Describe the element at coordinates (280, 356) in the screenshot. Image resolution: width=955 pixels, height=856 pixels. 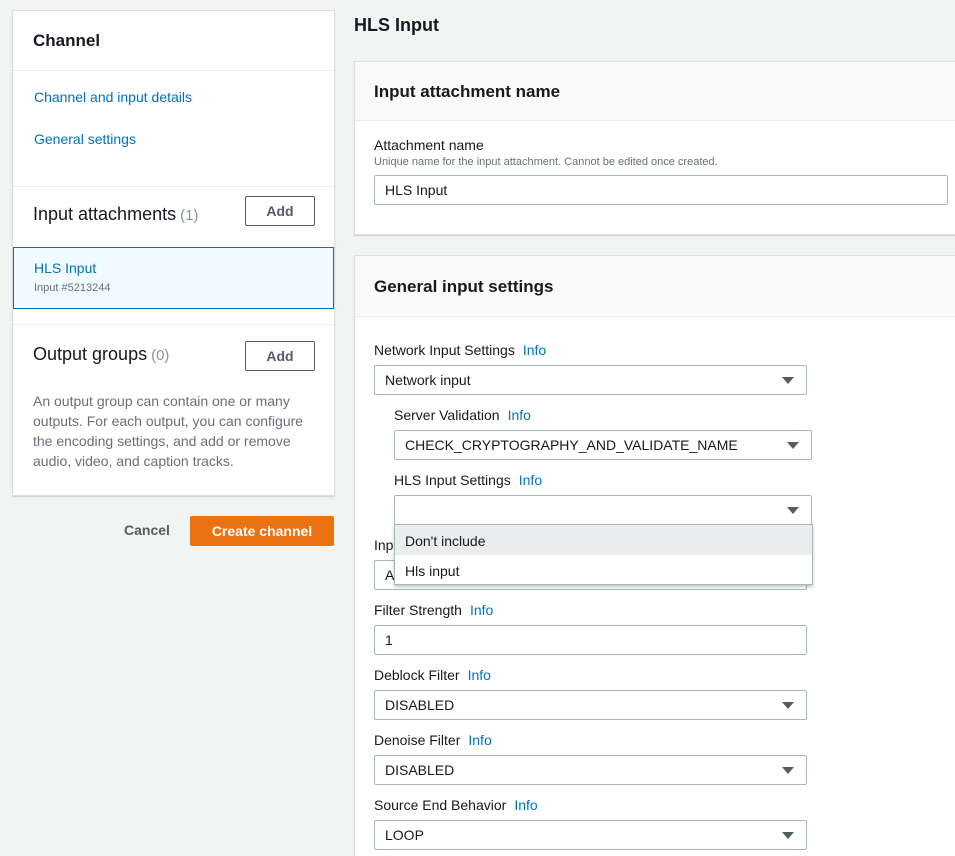
I see `add-output-group-button: Add` at that location.